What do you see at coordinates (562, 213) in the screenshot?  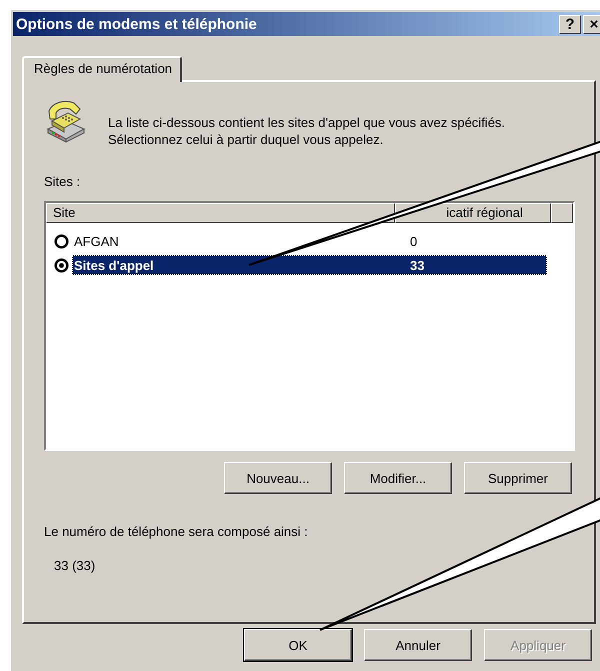 I see `column-header` at bounding box center [562, 213].